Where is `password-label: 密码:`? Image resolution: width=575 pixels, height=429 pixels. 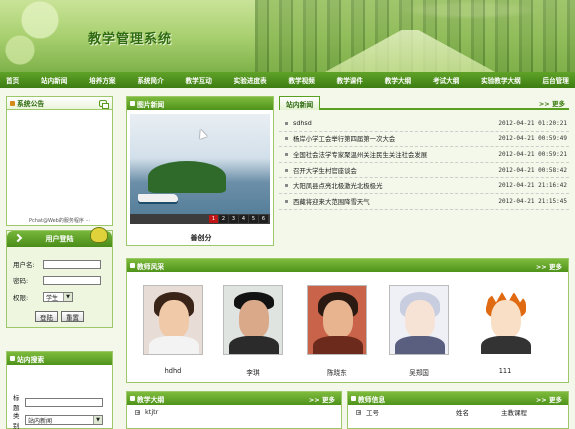
password-label: 密码: is located at coordinates (21, 281).